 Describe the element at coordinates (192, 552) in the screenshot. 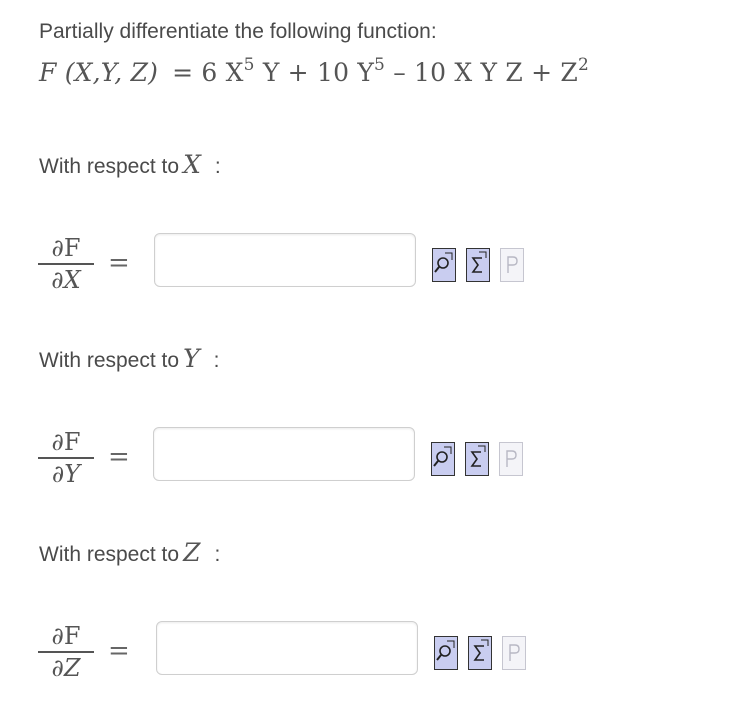

I see `section-variable: Z` at that location.